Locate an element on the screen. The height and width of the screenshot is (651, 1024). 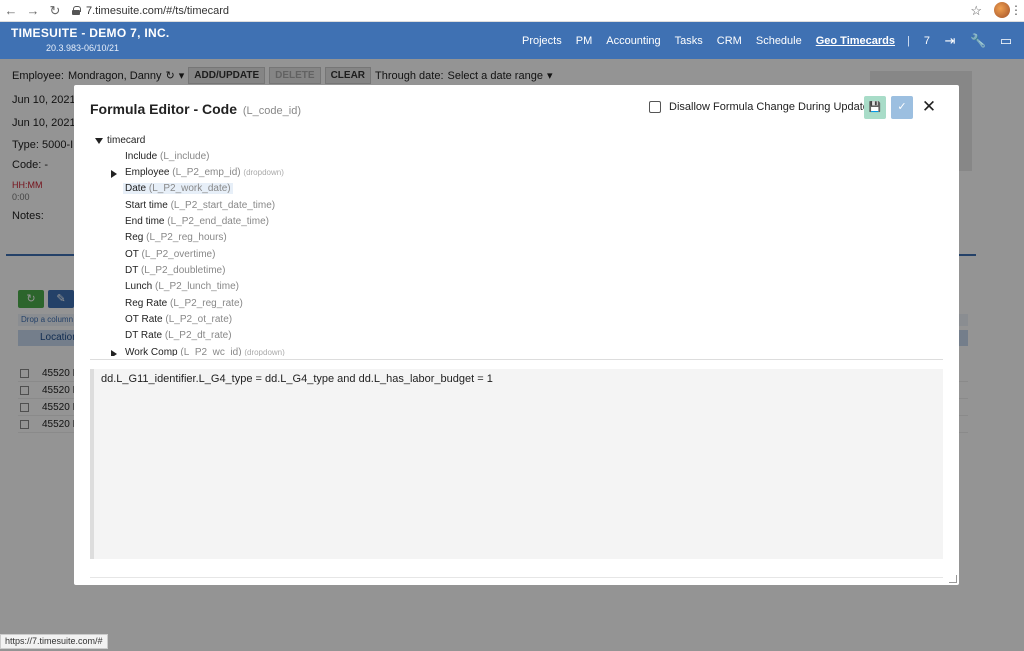
tree-item-code: (L_P2_work_date) is located at coordinates (189, 188).